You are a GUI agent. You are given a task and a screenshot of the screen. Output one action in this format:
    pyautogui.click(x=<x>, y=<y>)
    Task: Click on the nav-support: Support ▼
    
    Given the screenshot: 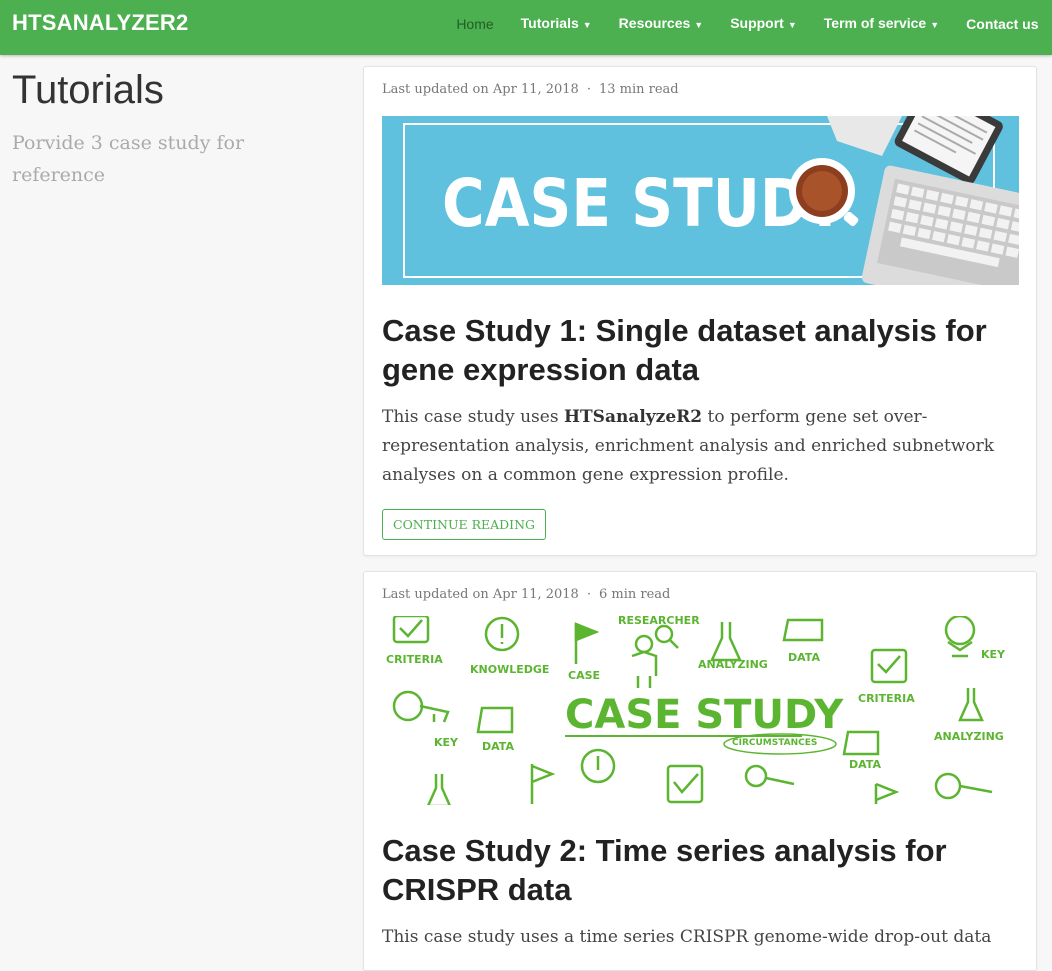 What is the action you would take?
    pyautogui.click(x=764, y=24)
    